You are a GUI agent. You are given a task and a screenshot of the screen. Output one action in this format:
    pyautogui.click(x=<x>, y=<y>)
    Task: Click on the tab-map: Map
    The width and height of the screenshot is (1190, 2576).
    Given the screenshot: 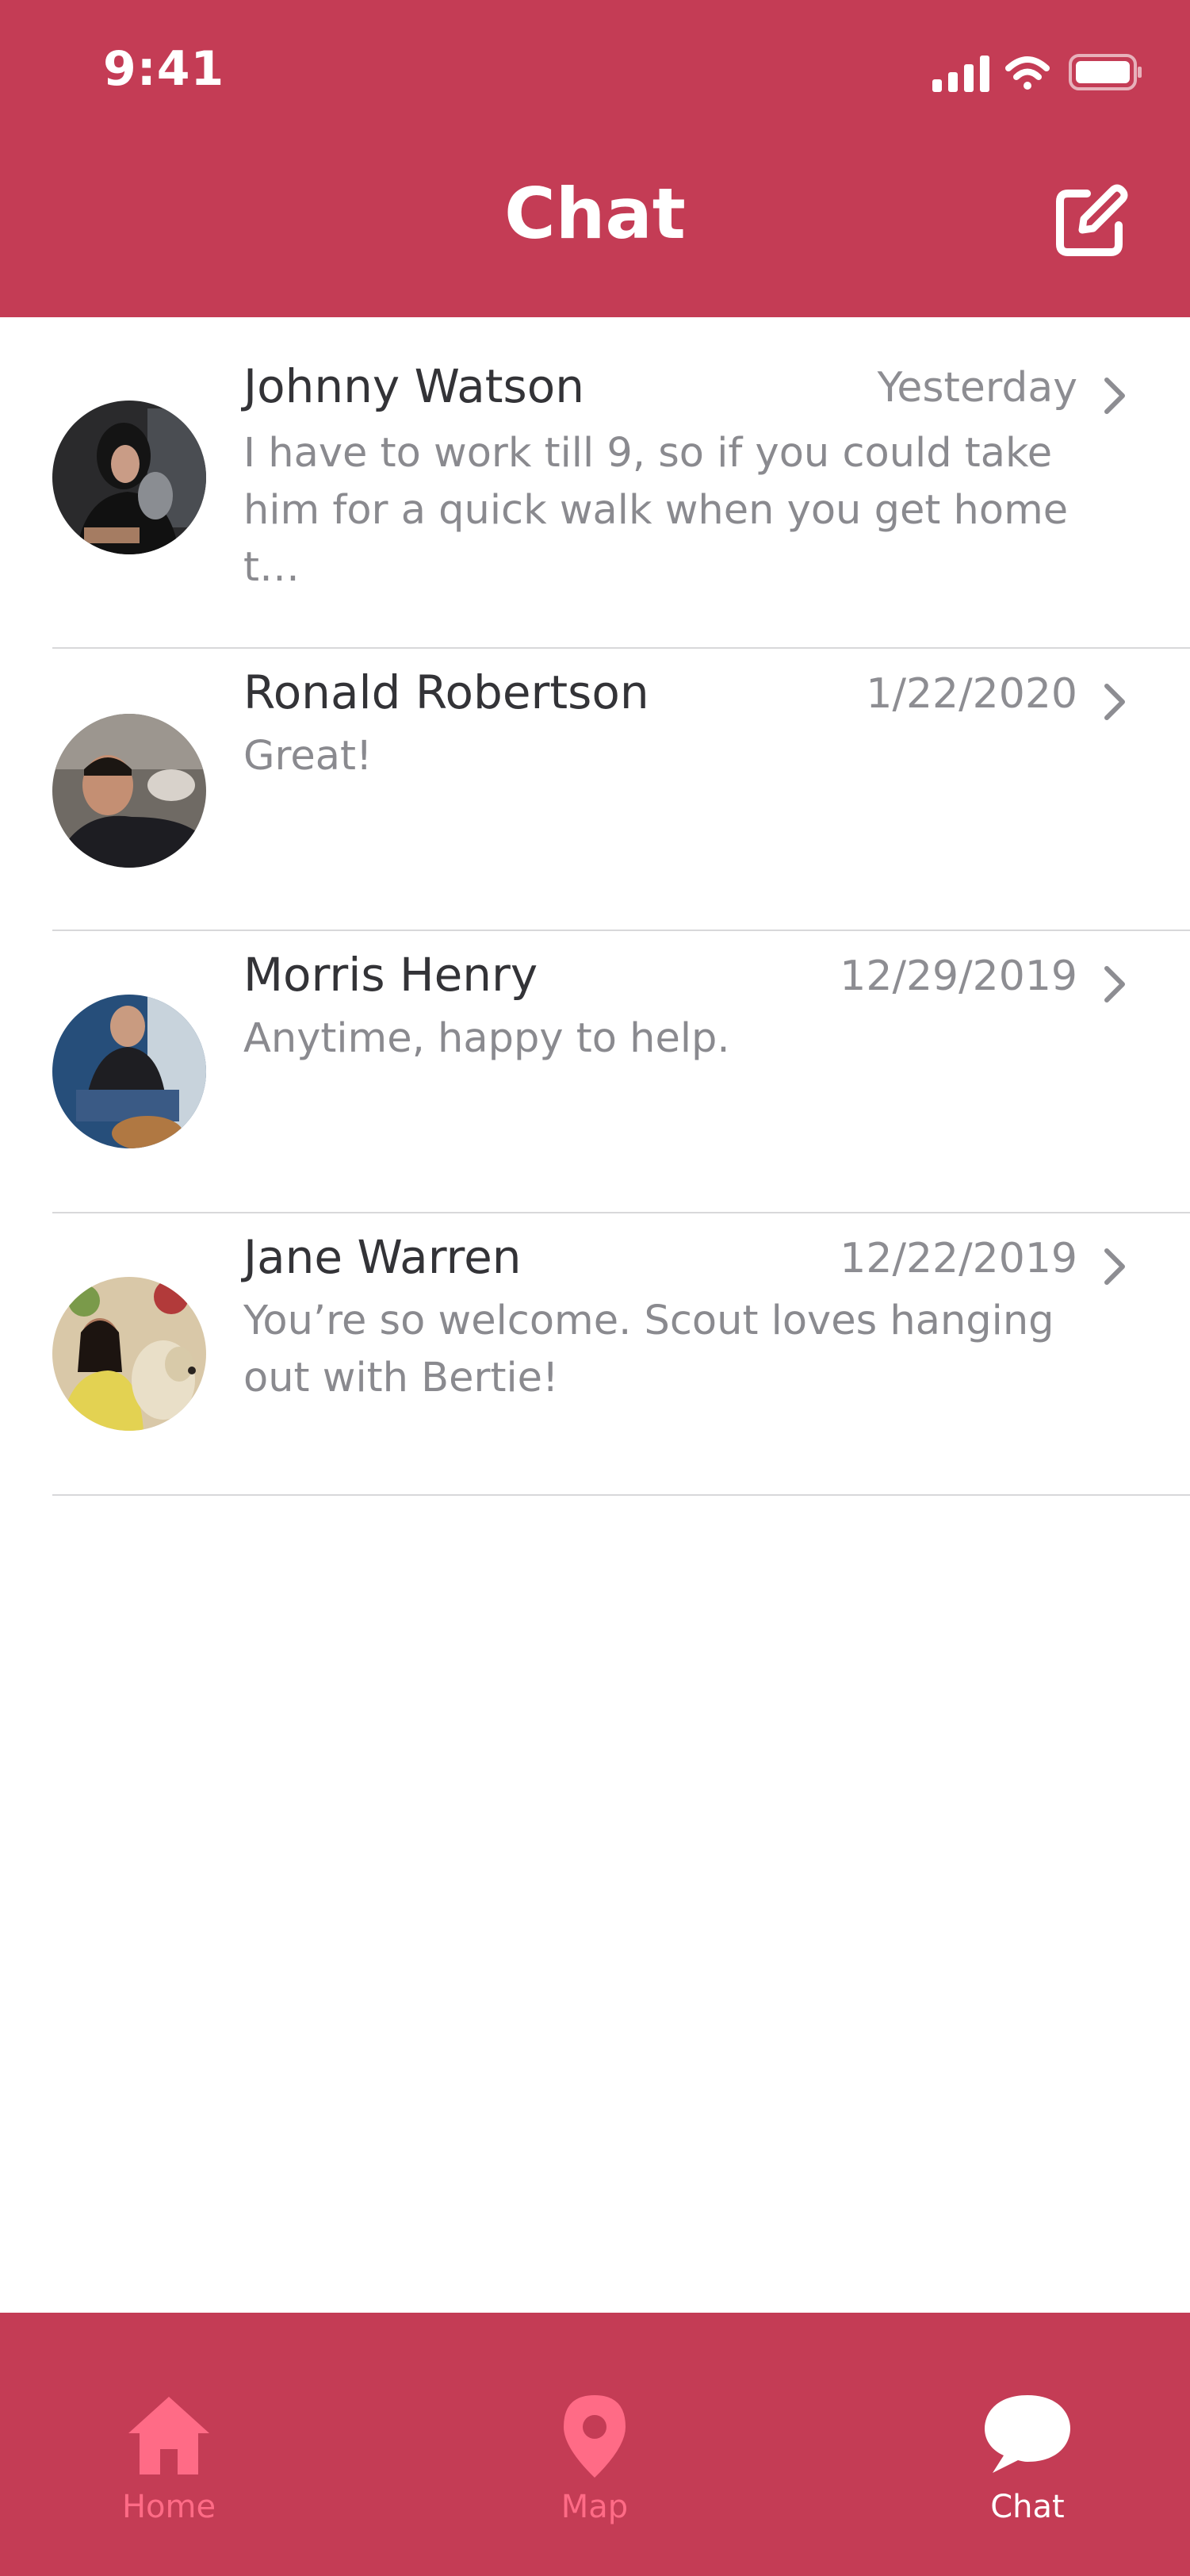 What is the action you would take?
    pyautogui.click(x=595, y=2471)
    